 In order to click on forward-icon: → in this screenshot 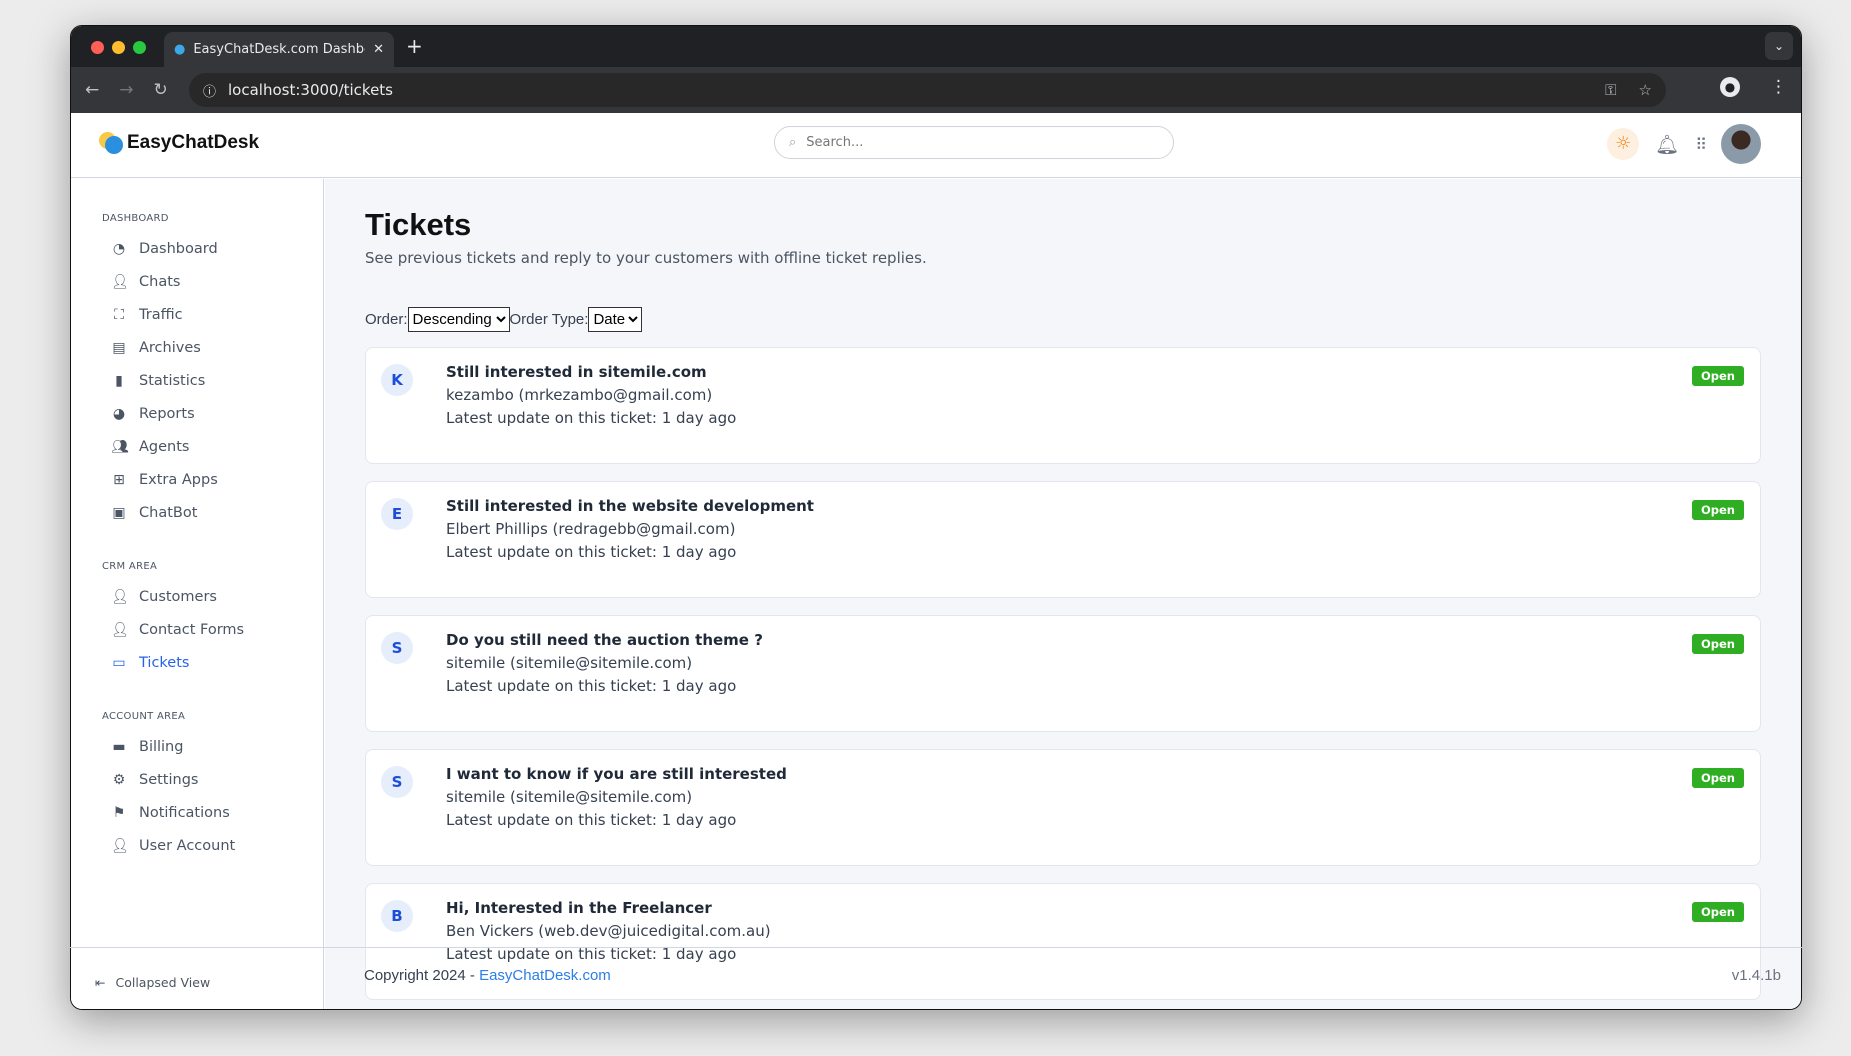, I will do `click(126, 90)`.